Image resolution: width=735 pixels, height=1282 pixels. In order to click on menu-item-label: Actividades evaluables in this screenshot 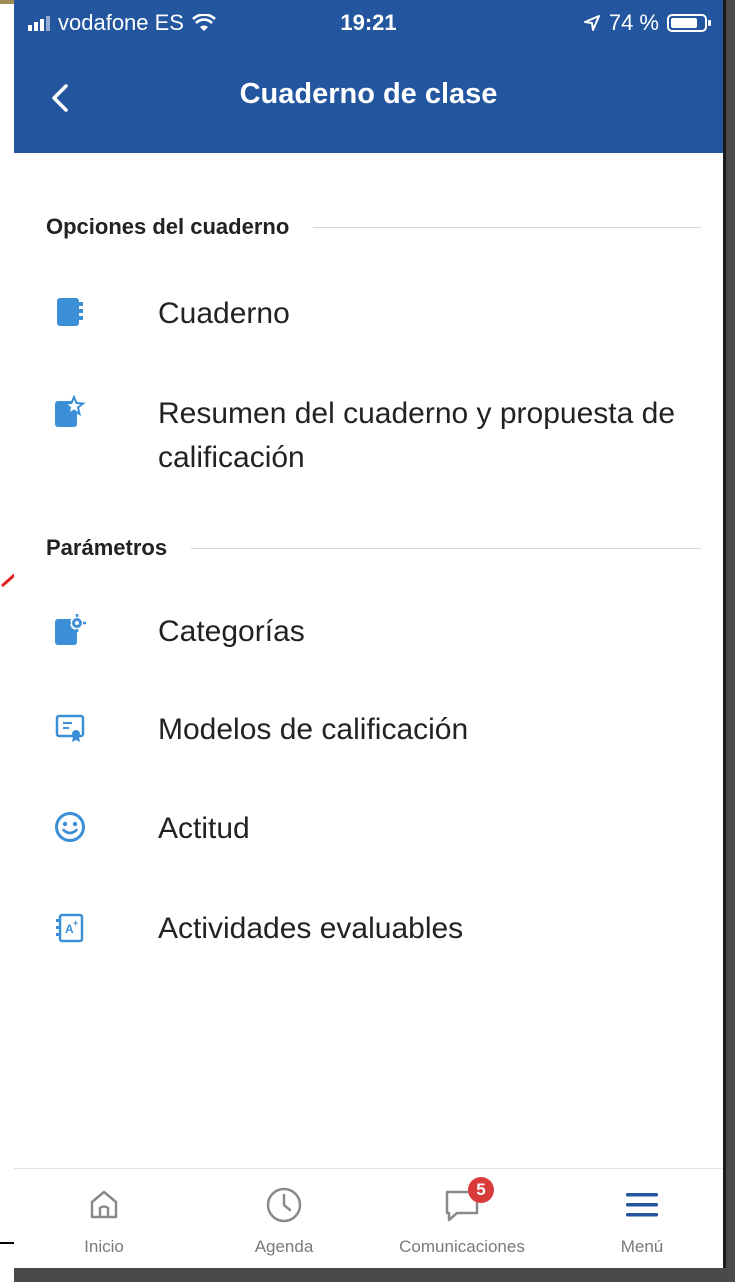, I will do `click(311, 928)`.